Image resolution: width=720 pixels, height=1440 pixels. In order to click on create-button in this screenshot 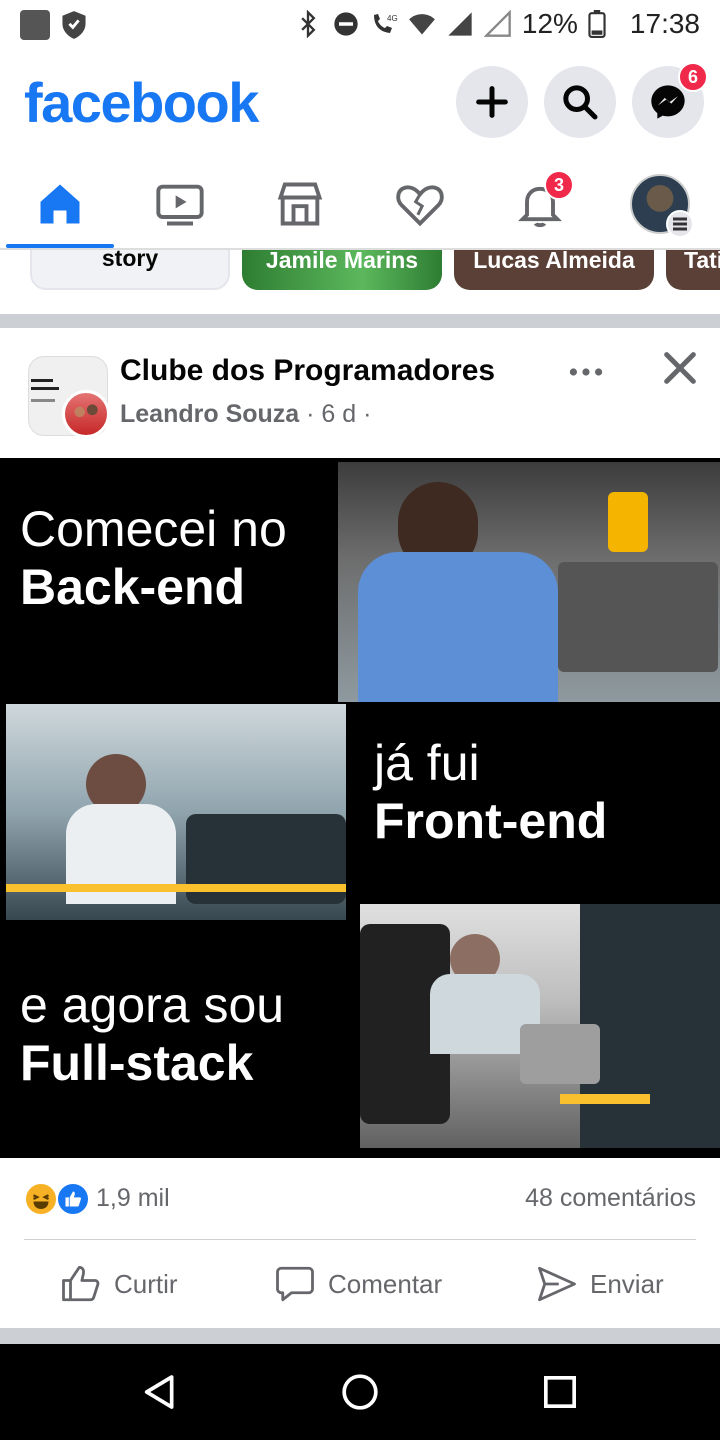, I will do `click(492, 102)`.